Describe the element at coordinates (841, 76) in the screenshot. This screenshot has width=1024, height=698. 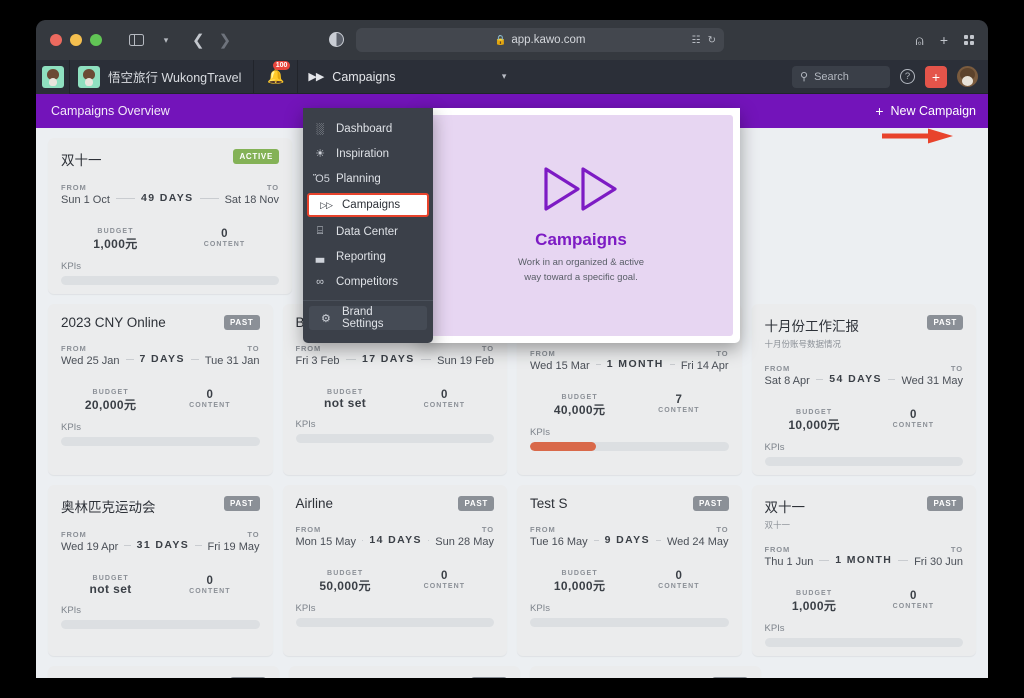
I see `search-input: ⚲ Search` at that location.